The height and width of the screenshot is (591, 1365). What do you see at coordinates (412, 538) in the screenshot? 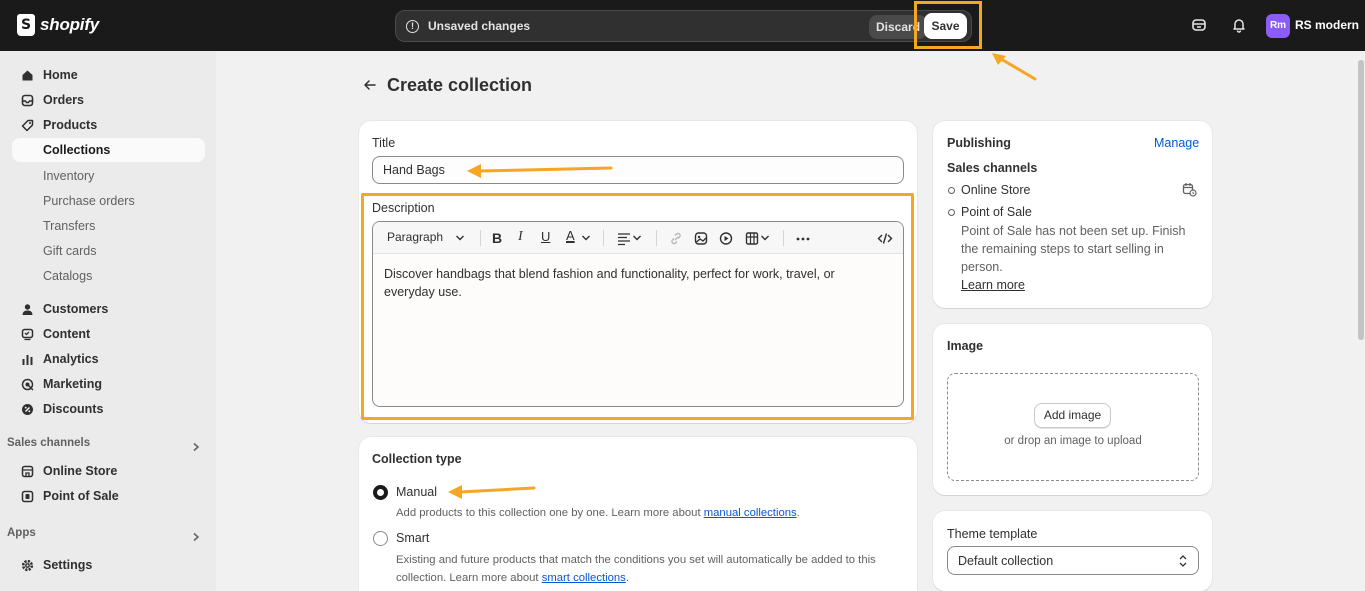
I see `smart-label: Smart` at bounding box center [412, 538].